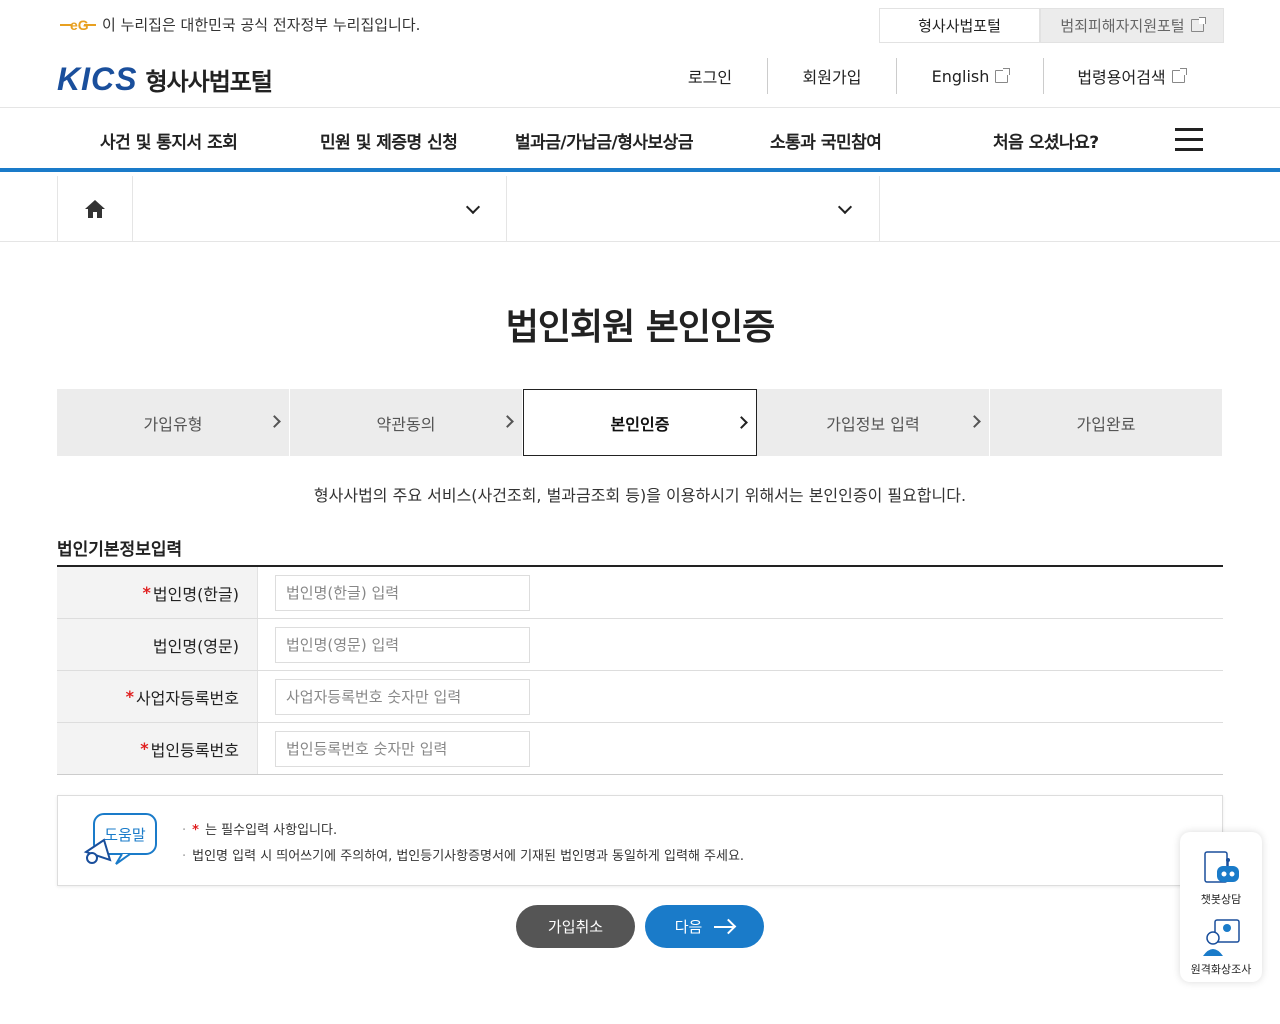  What do you see at coordinates (208, 82) in the screenshot?
I see `logo-name: 형사사법포털` at bounding box center [208, 82].